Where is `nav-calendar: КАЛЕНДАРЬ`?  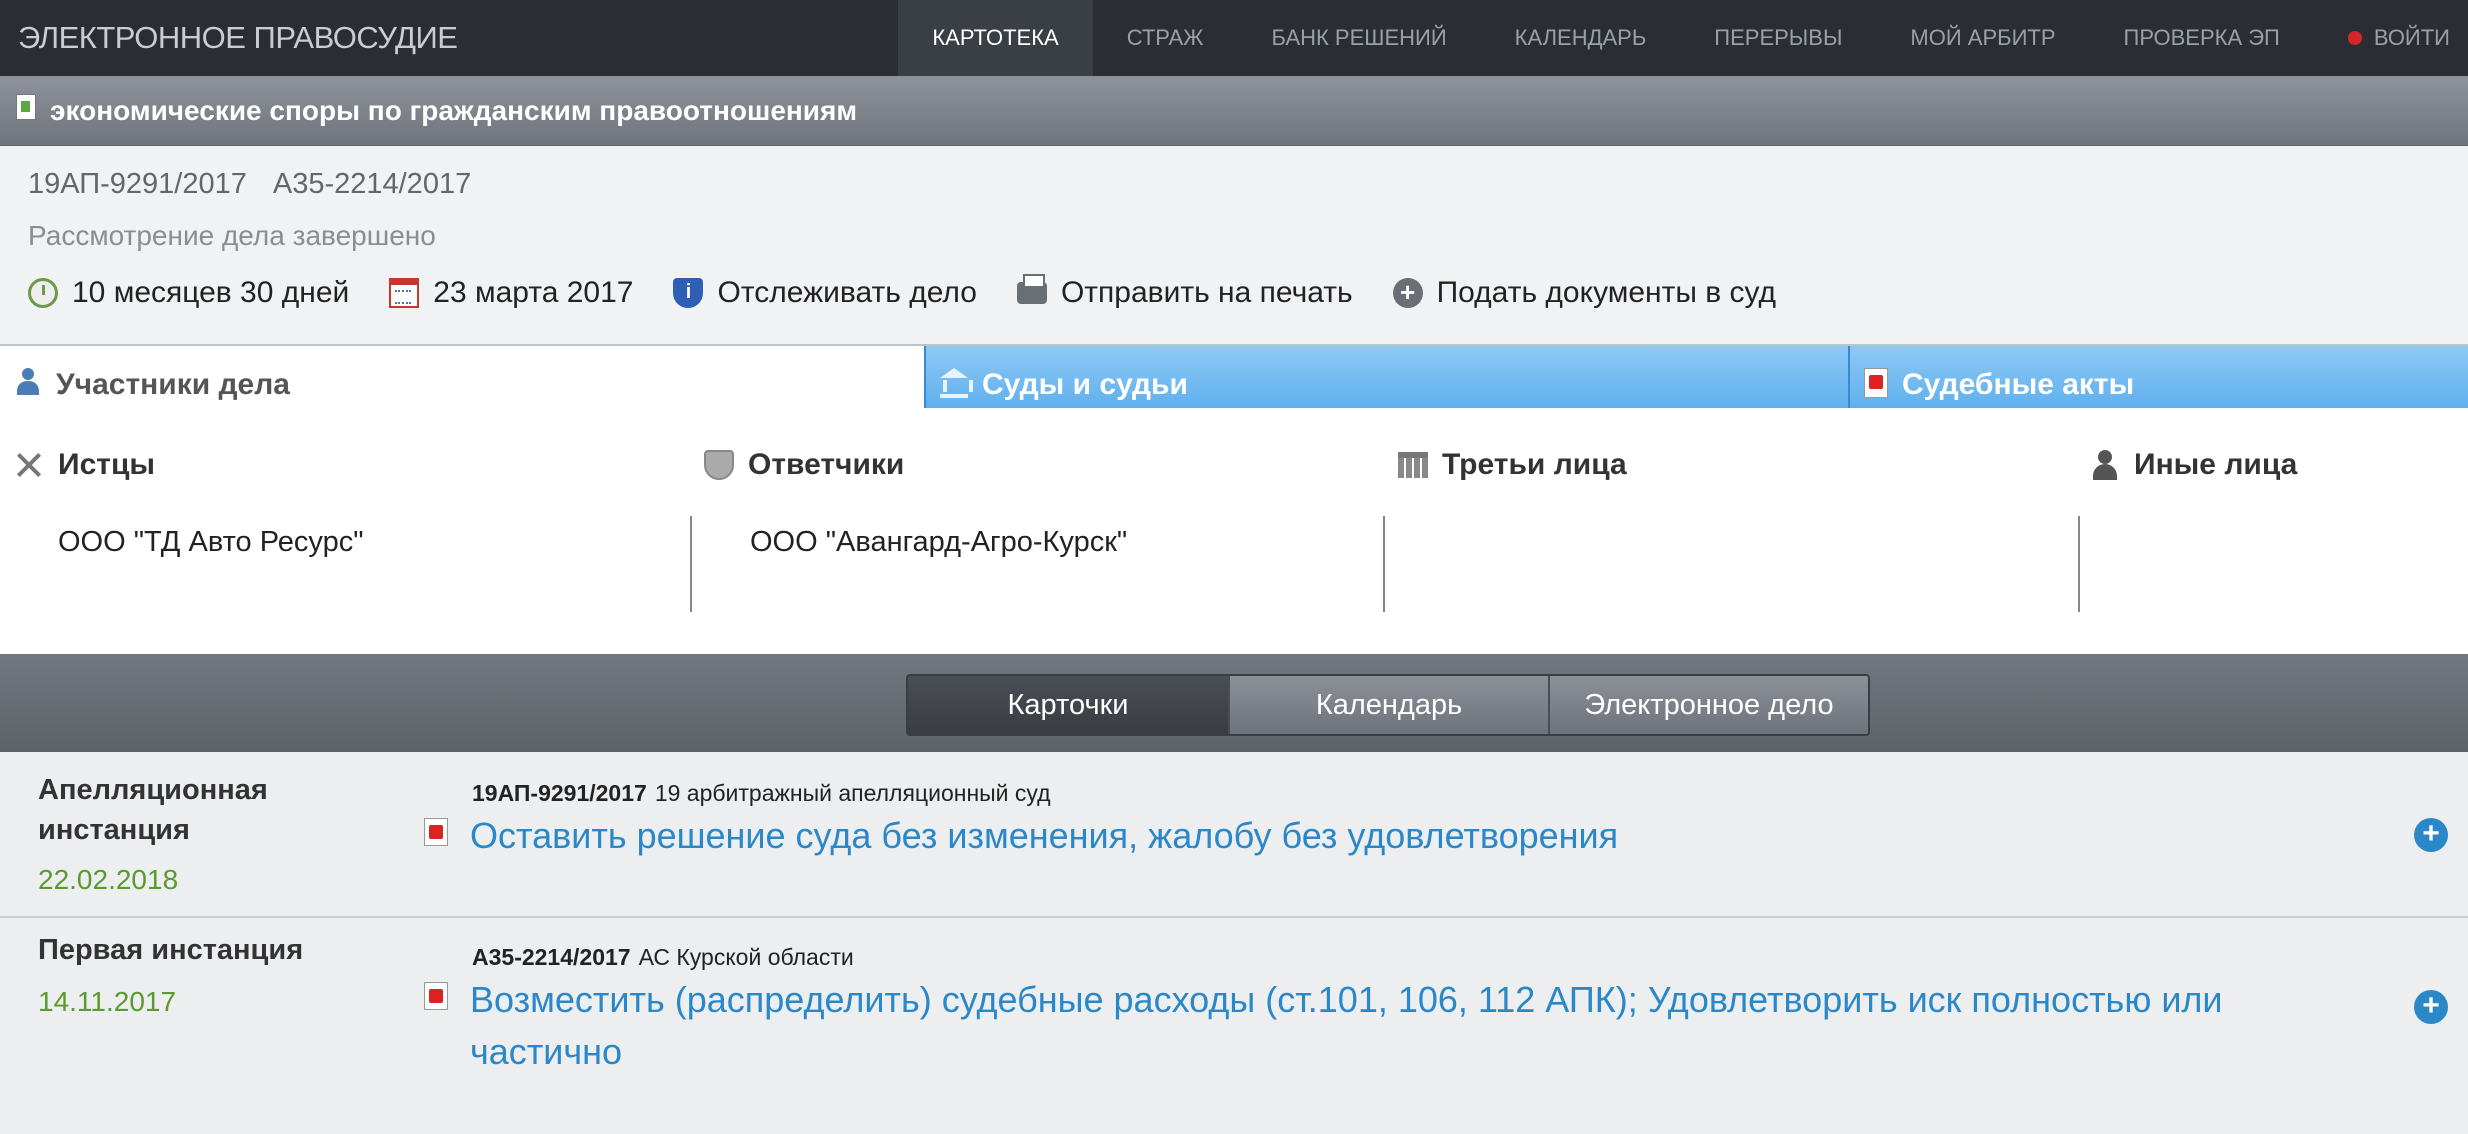
nav-calendar: КАЛЕНДАРЬ is located at coordinates (1581, 38).